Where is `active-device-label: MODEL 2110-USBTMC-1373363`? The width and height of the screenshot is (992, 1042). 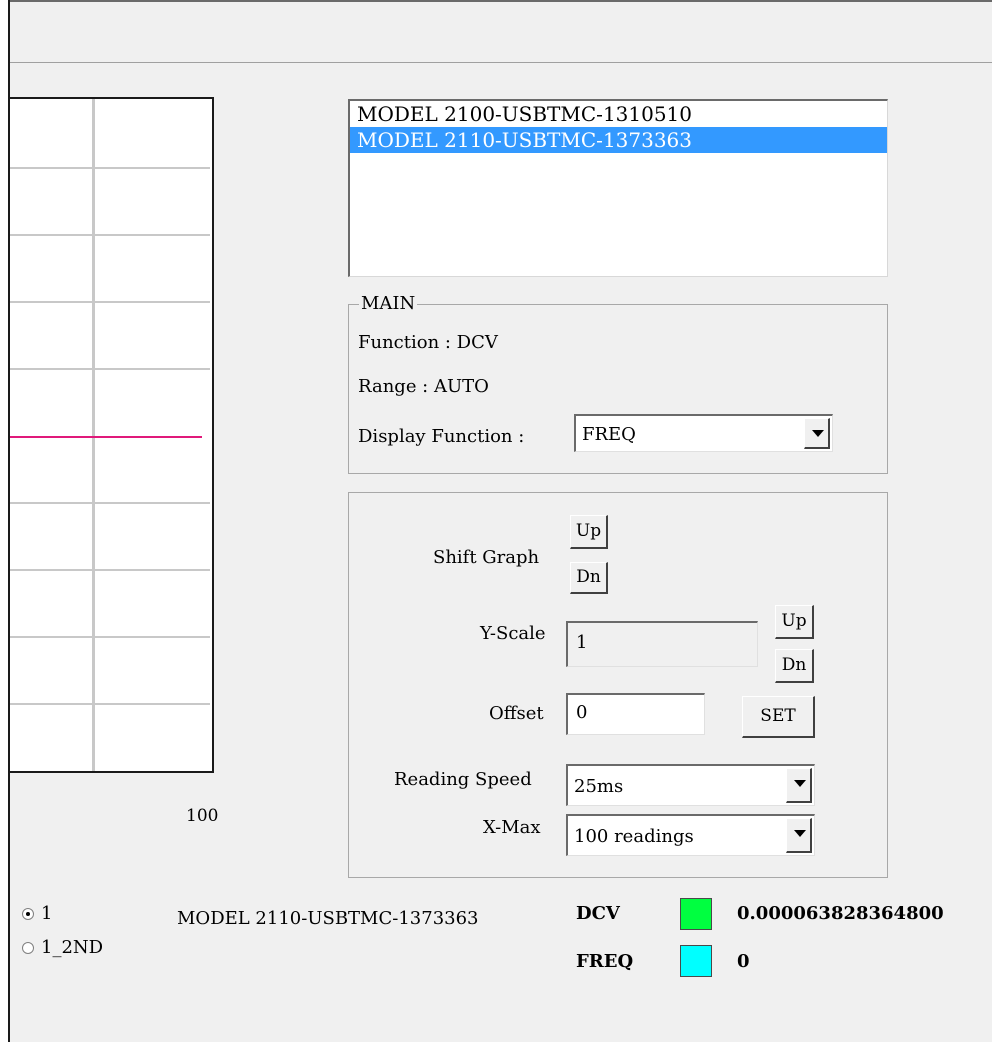 active-device-label: MODEL 2110-USBTMC-1373363 is located at coordinates (328, 918).